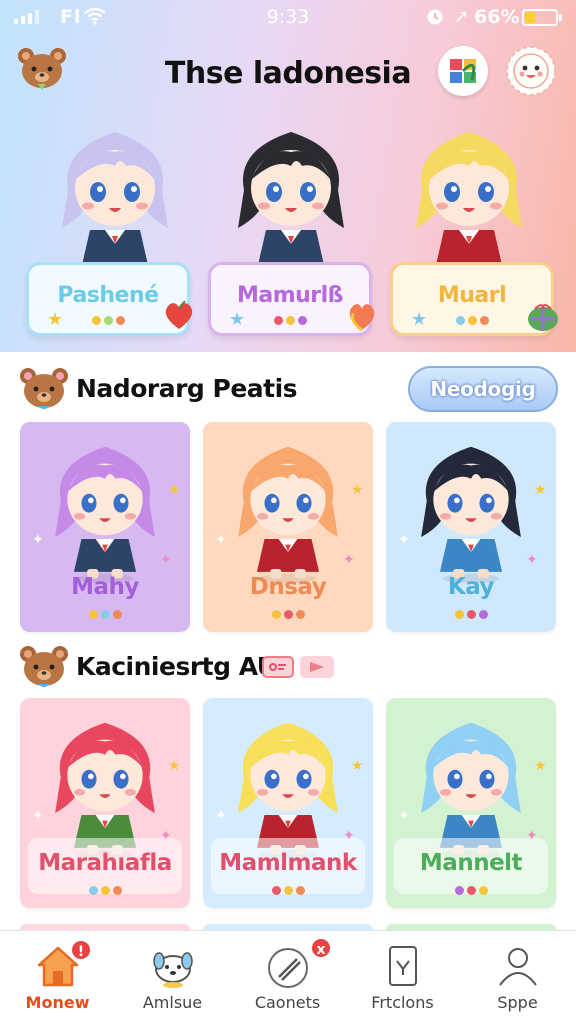  What do you see at coordinates (435, 17) in the screenshot?
I see `alarm-icon` at bounding box center [435, 17].